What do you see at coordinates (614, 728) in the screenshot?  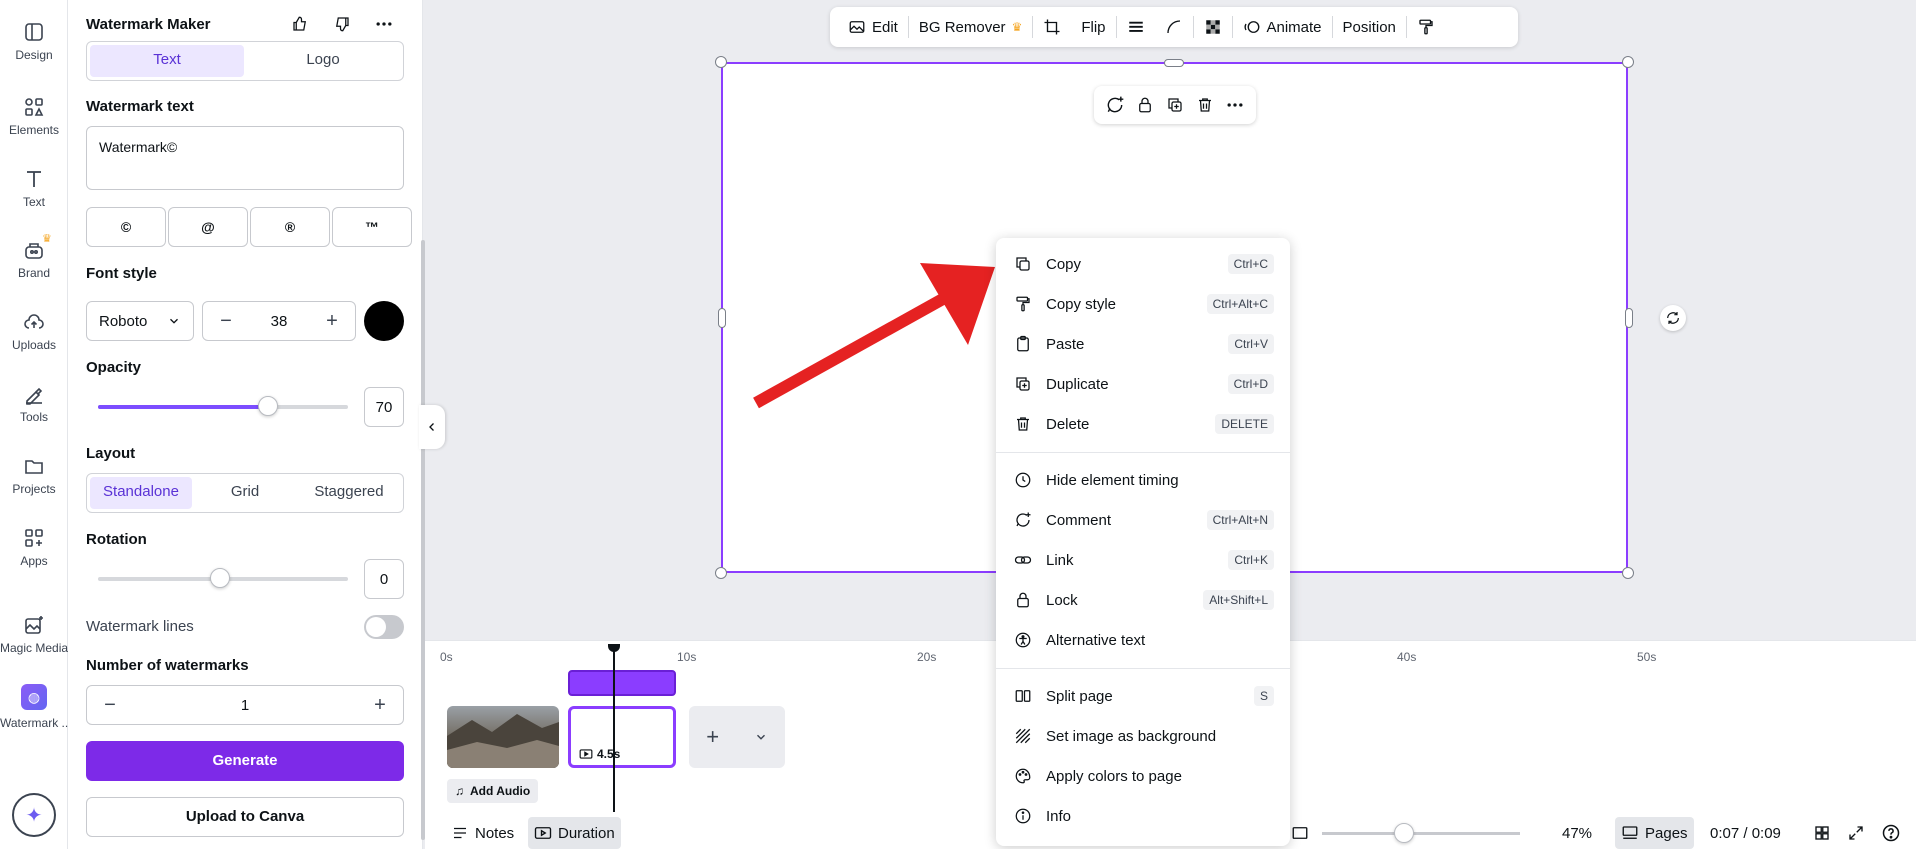 I see `playhead` at bounding box center [614, 728].